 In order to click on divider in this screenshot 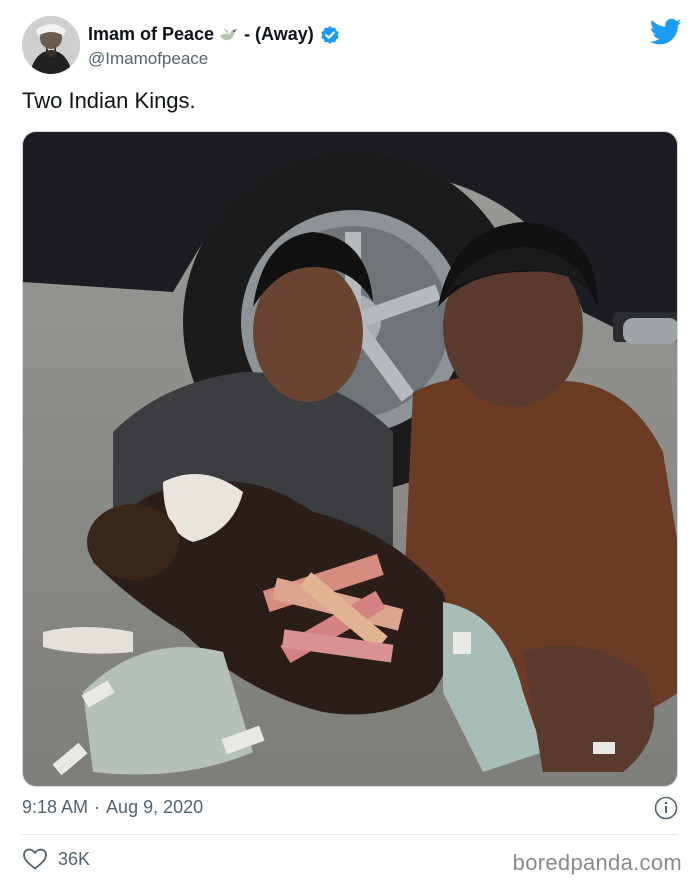, I will do `click(350, 834)`.